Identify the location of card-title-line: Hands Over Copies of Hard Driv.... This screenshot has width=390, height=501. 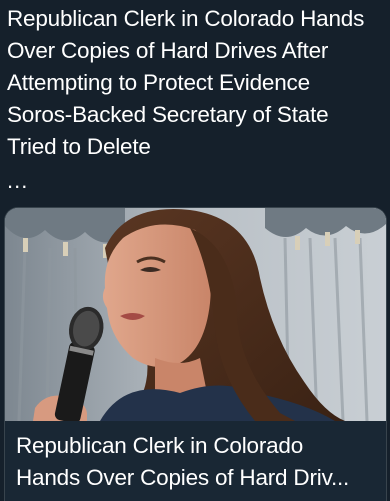
(183, 477).